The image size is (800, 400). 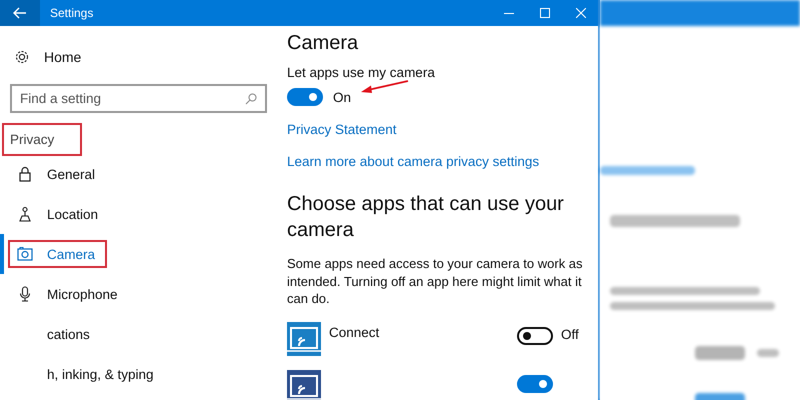 What do you see at coordinates (413, 161) in the screenshot?
I see `link: Learn more about camera privacy settings` at bounding box center [413, 161].